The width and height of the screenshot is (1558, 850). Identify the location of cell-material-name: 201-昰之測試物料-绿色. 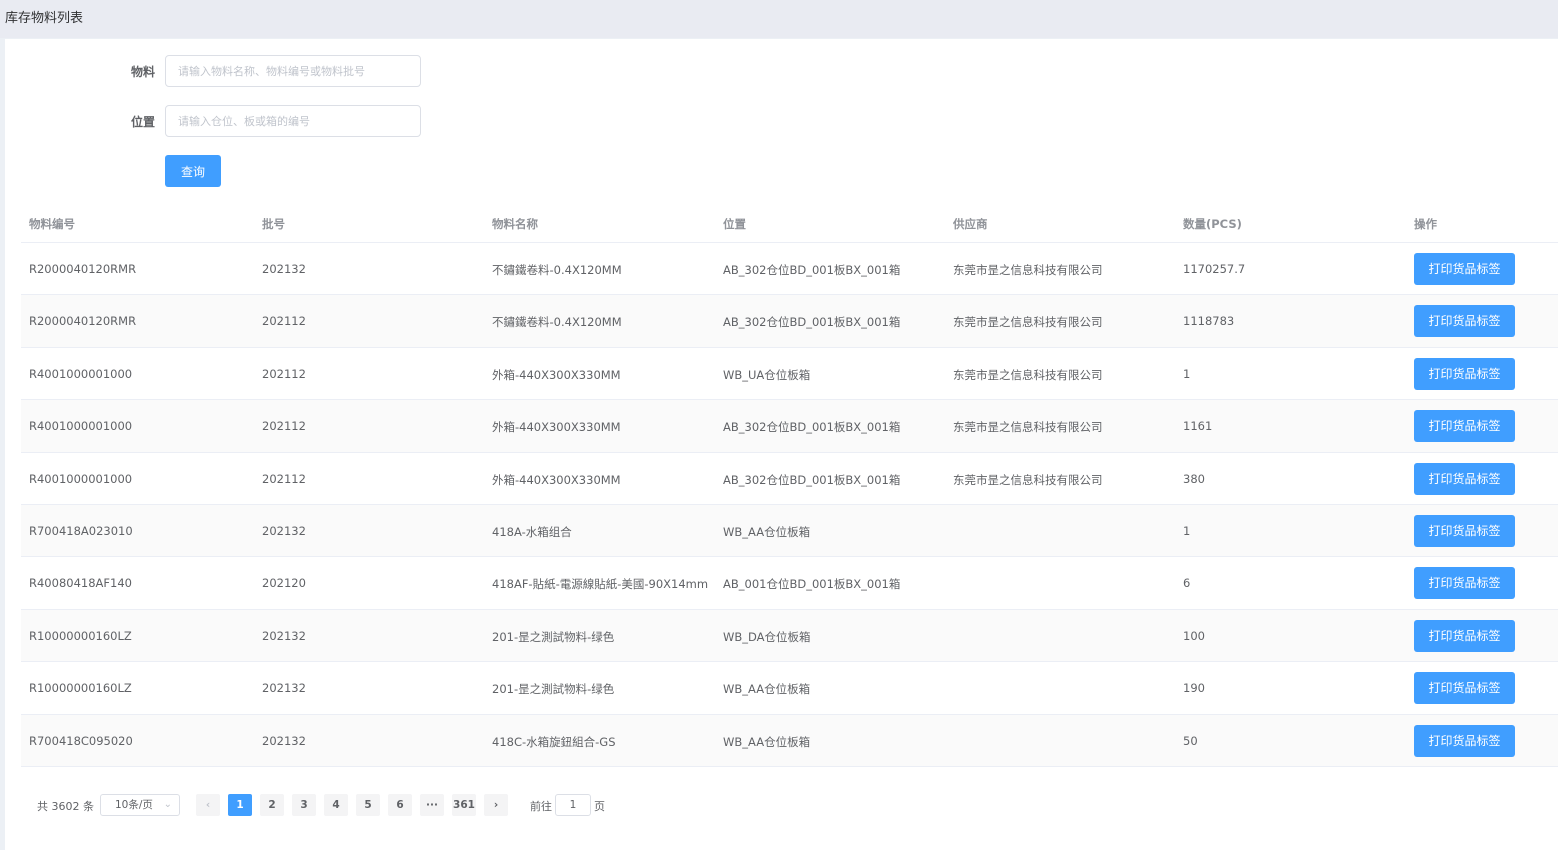
(553, 636).